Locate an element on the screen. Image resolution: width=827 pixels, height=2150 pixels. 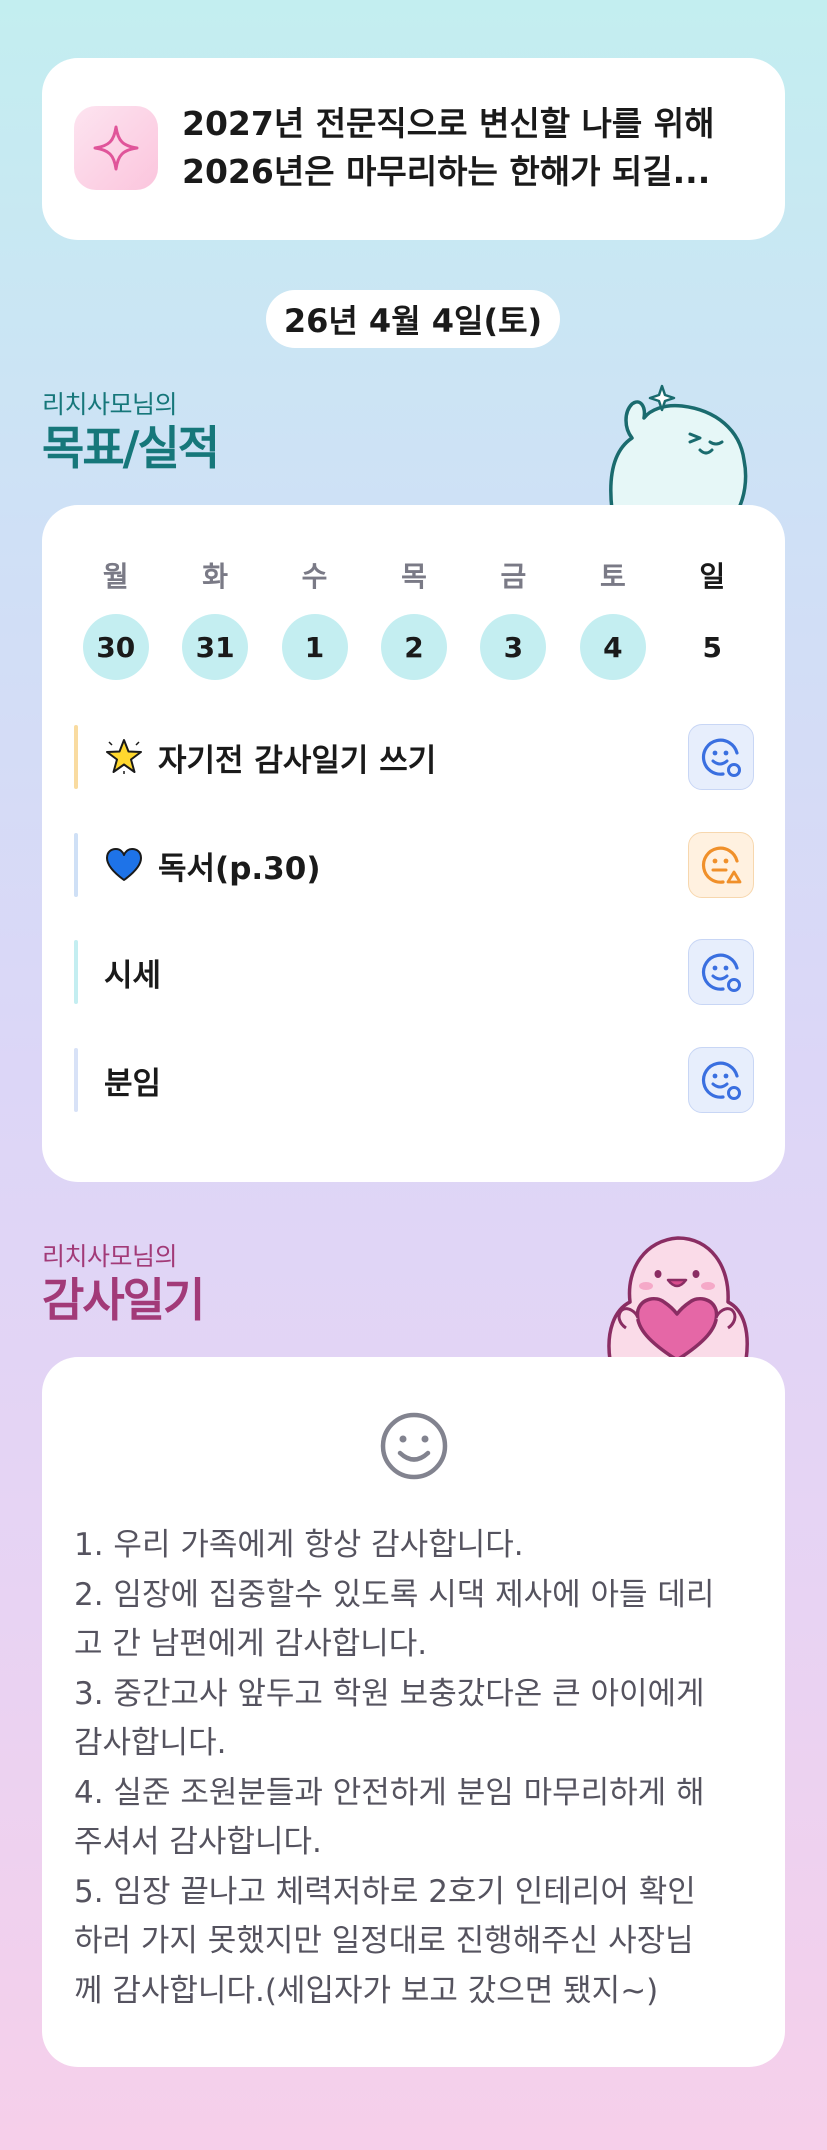
task-item: 분임 is located at coordinates (414, 1080).